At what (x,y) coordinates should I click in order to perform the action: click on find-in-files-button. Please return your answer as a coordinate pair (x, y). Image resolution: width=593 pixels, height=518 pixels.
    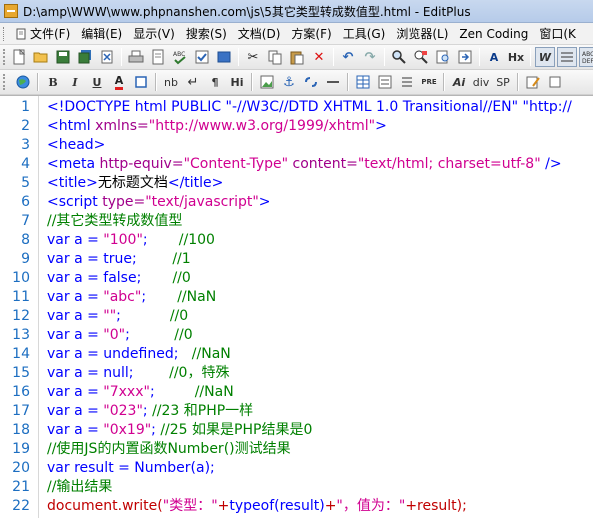
    Looking at the image, I should click on (443, 57).